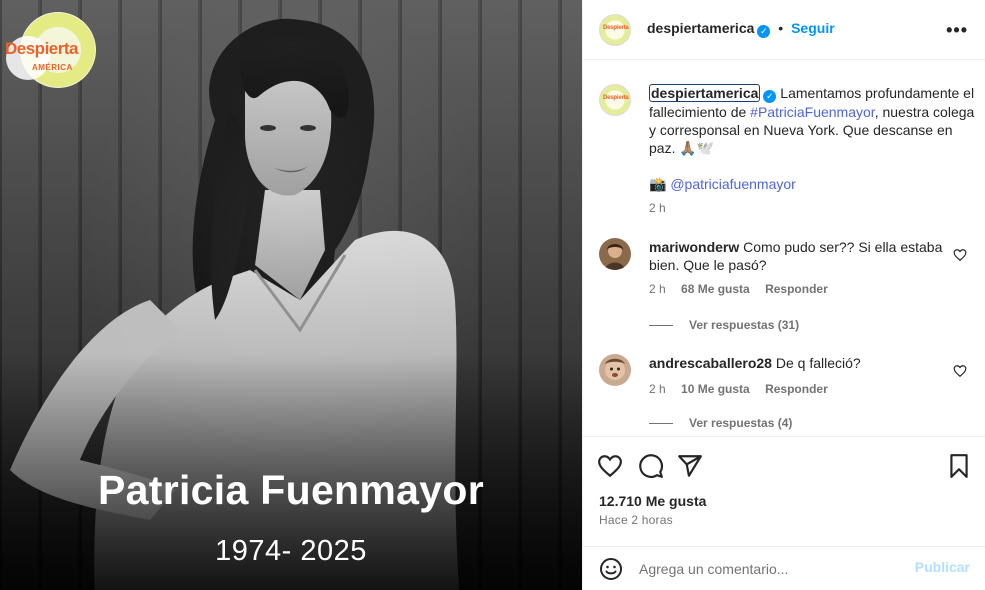  I want to click on caption-time: 2 h, so click(814, 208).